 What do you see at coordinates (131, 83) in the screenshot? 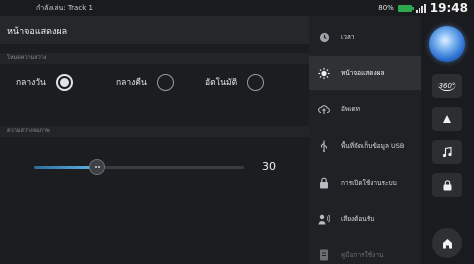
I see `mode-option-label: กลางคืน` at bounding box center [131, 83].